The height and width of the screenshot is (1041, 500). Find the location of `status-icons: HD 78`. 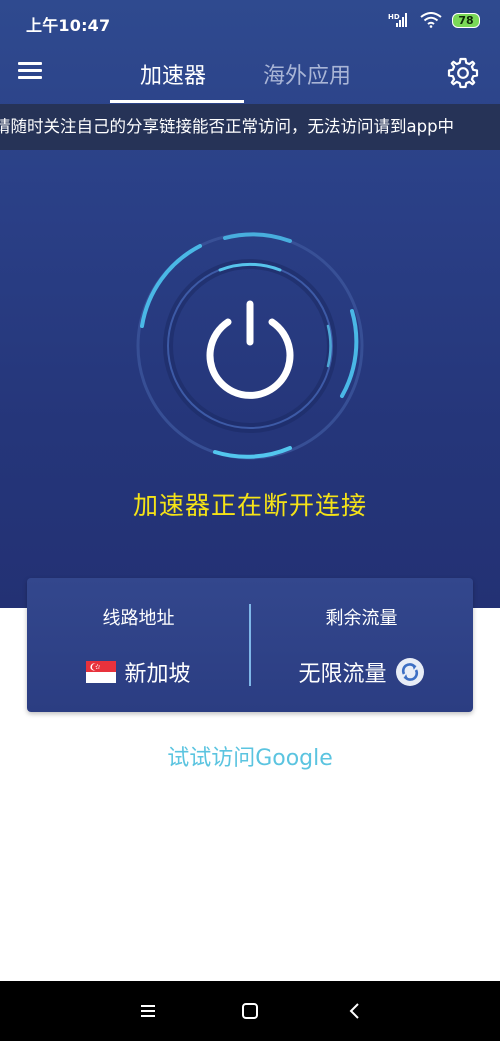

status-icons: HD 78 is located at coordinates (434, 20).